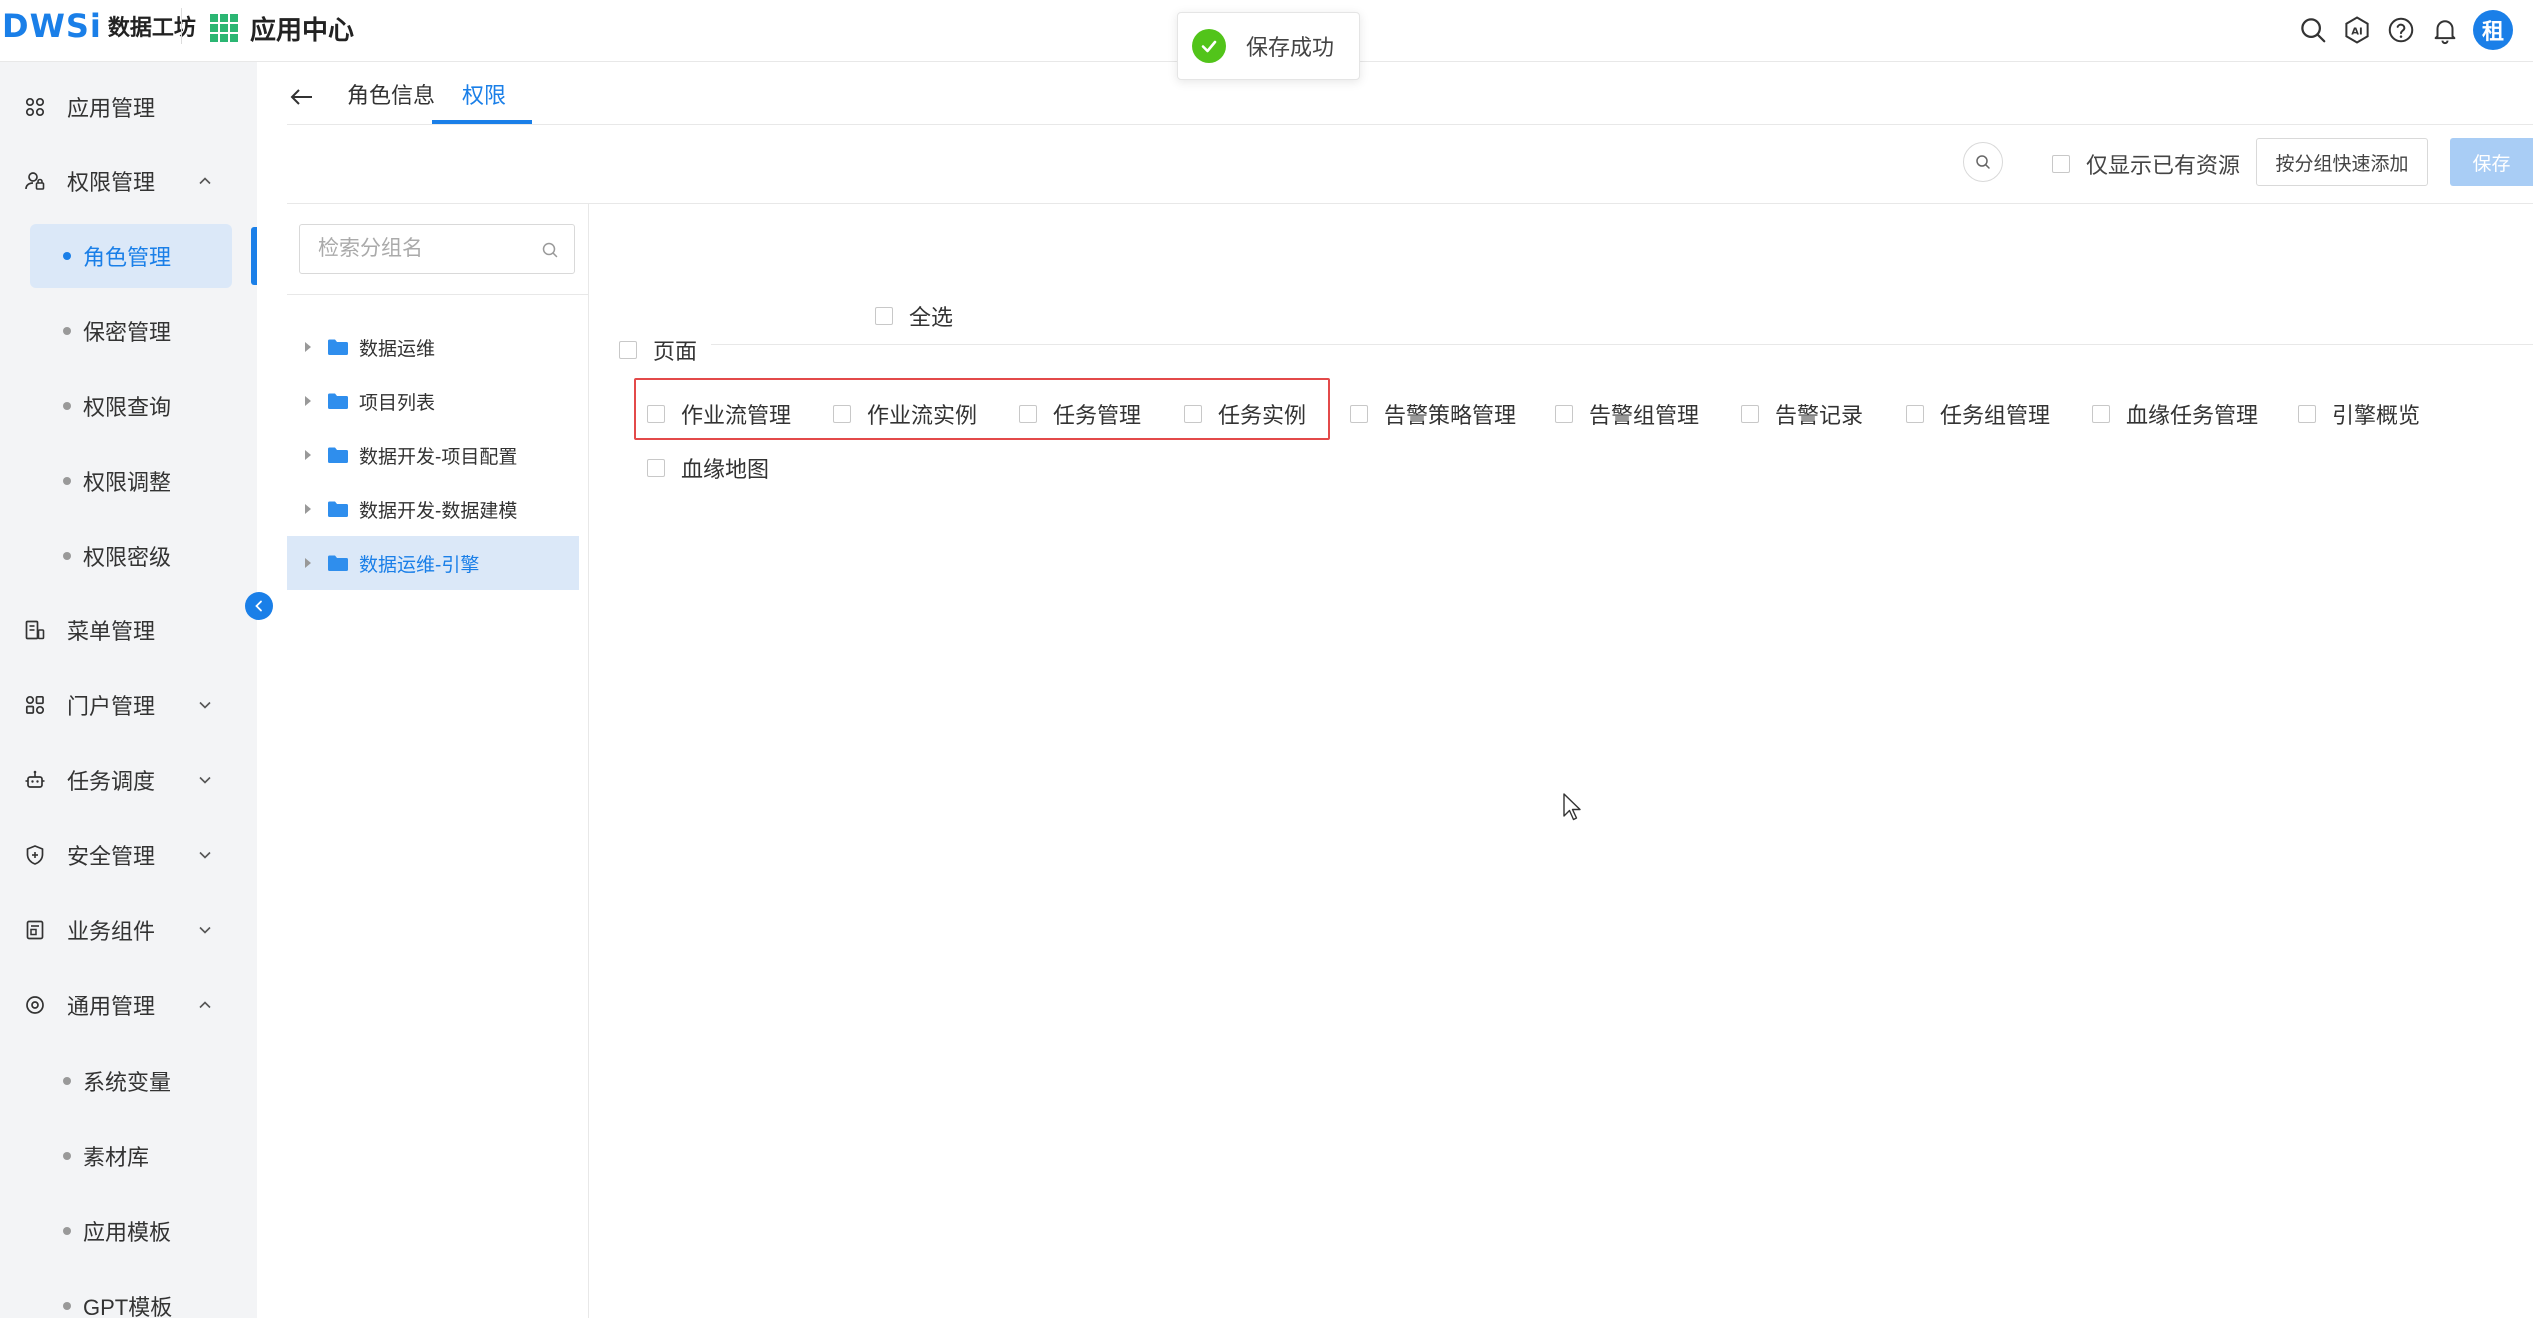 This screenshot has height=1318, width=2533. I want to click on tab-permissions: 权限, so click(484, 94).